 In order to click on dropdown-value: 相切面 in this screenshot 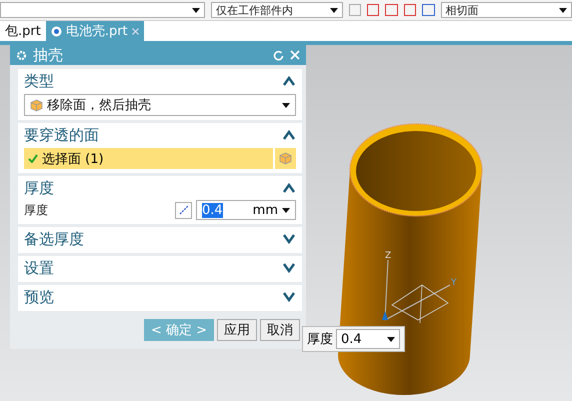, I will do `click(462, 10)`.